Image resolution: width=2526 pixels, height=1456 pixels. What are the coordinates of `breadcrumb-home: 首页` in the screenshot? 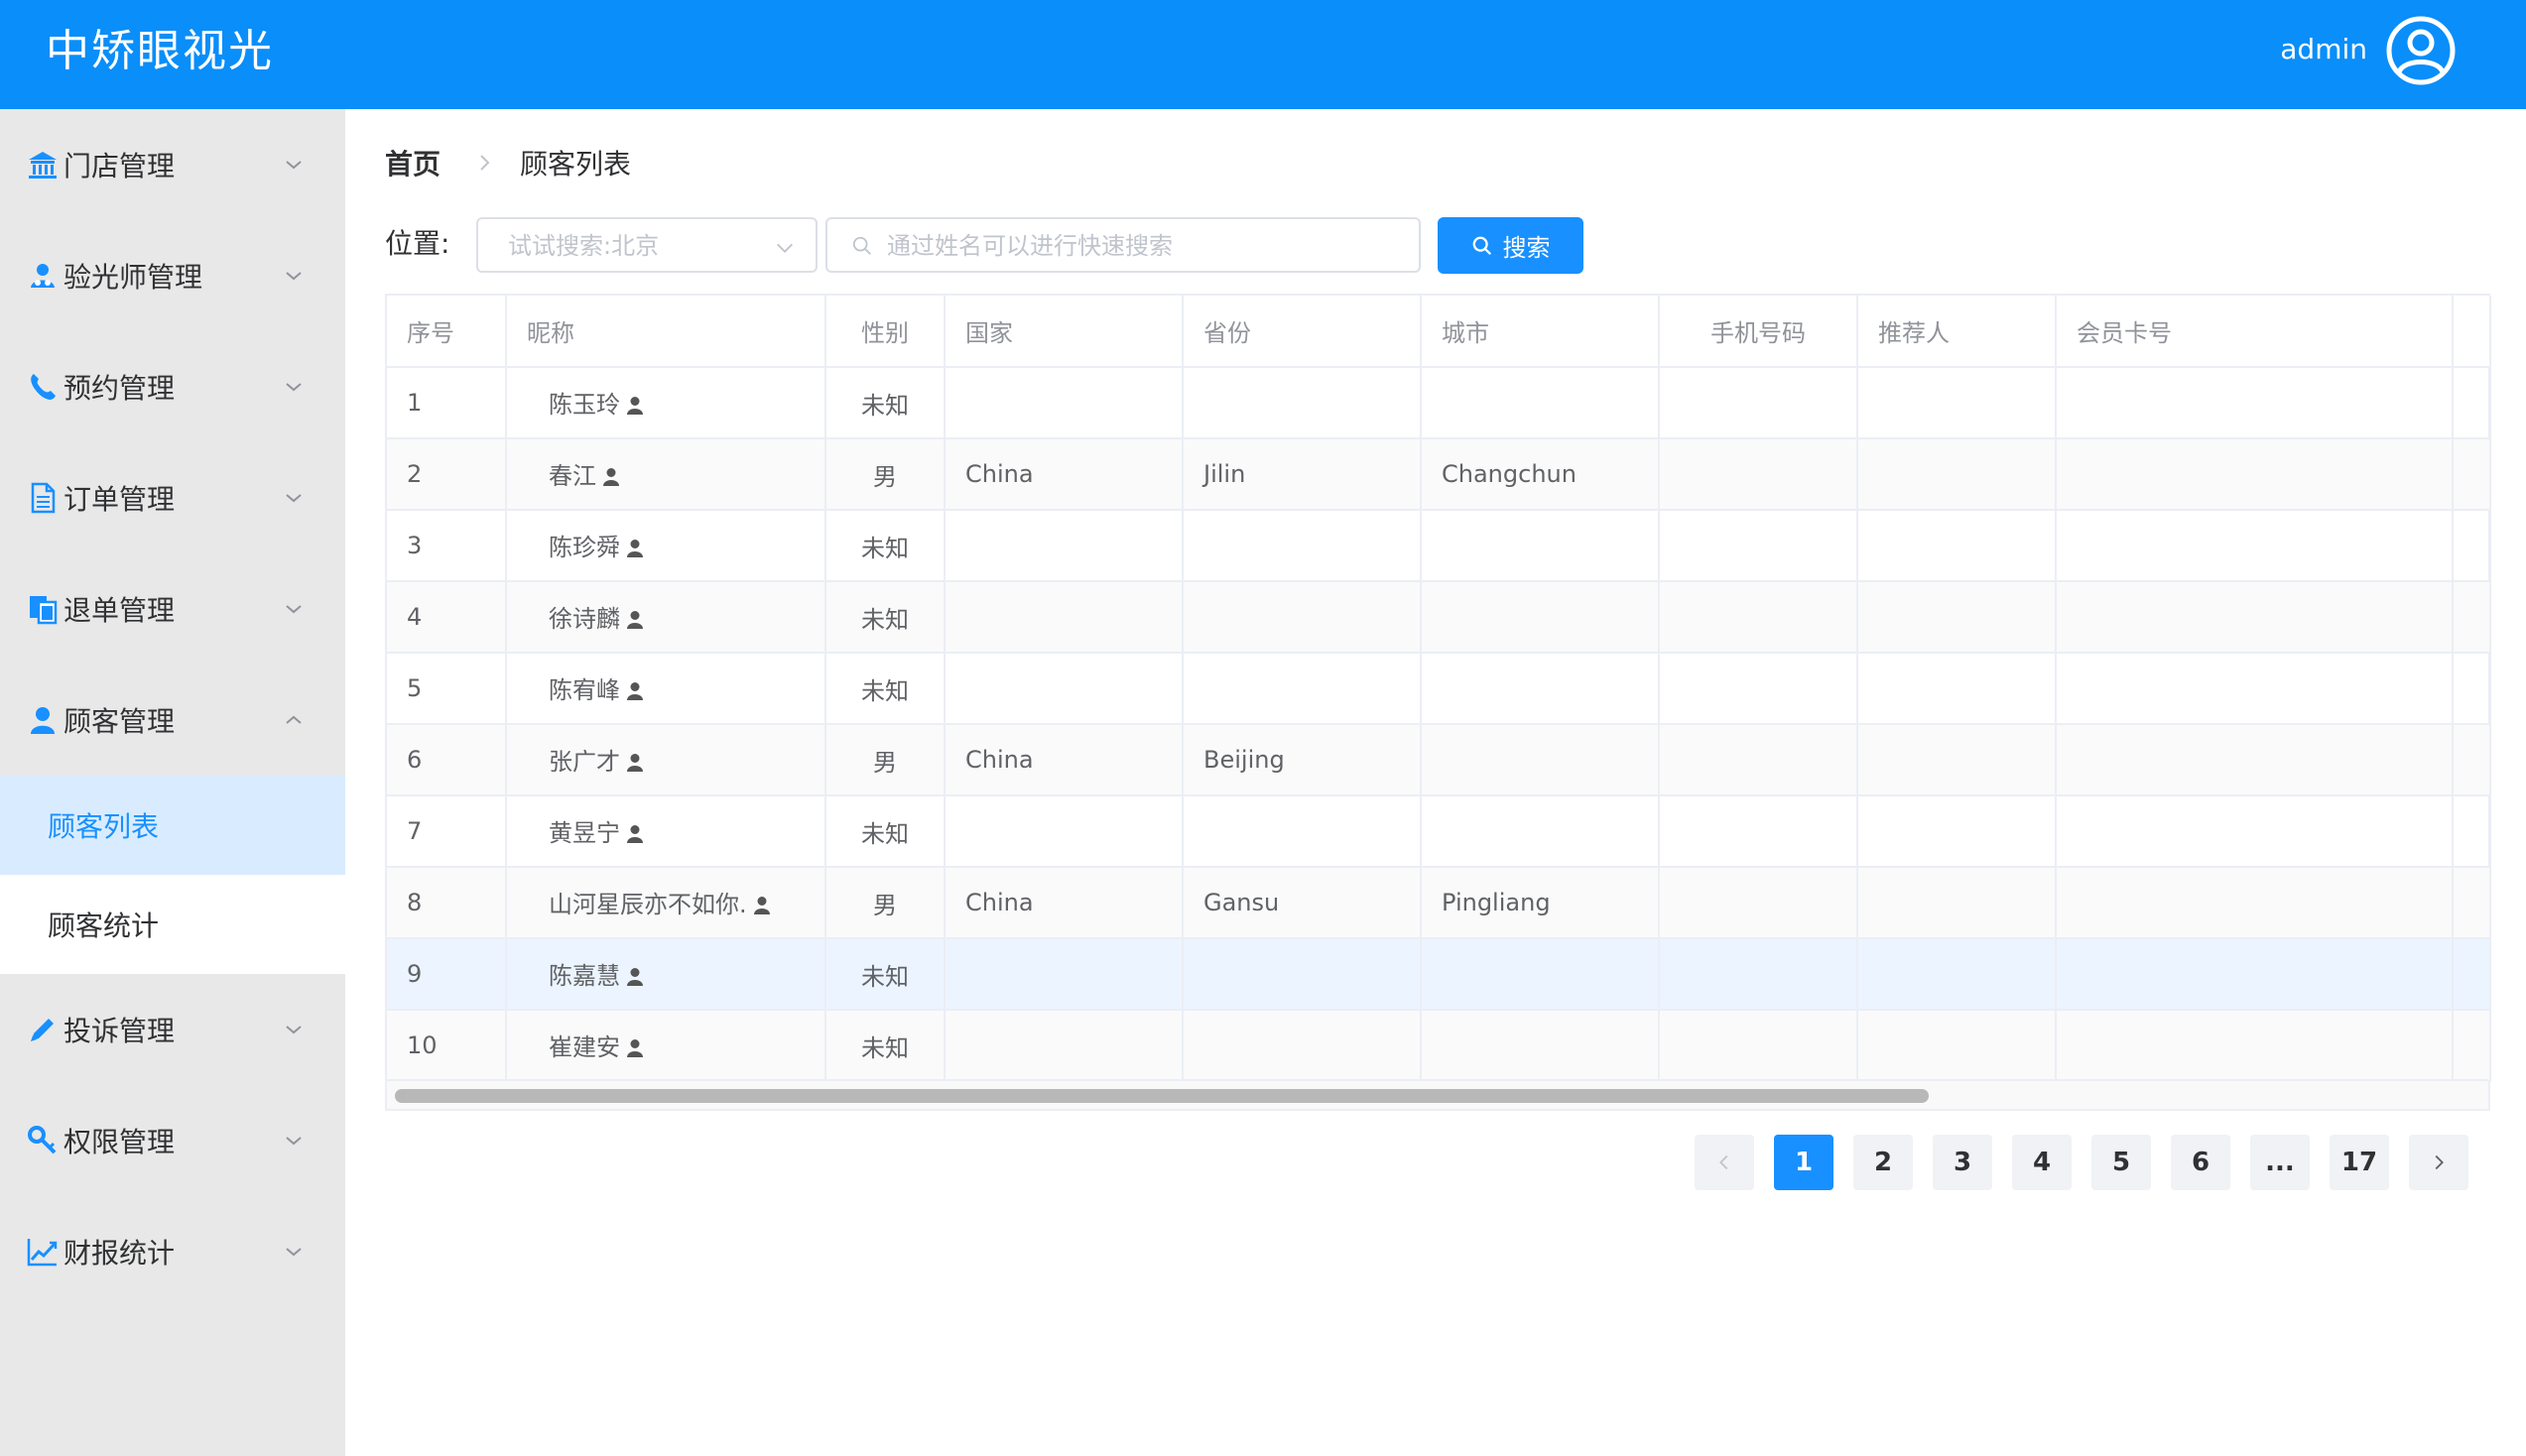 It's located at (413, 162).